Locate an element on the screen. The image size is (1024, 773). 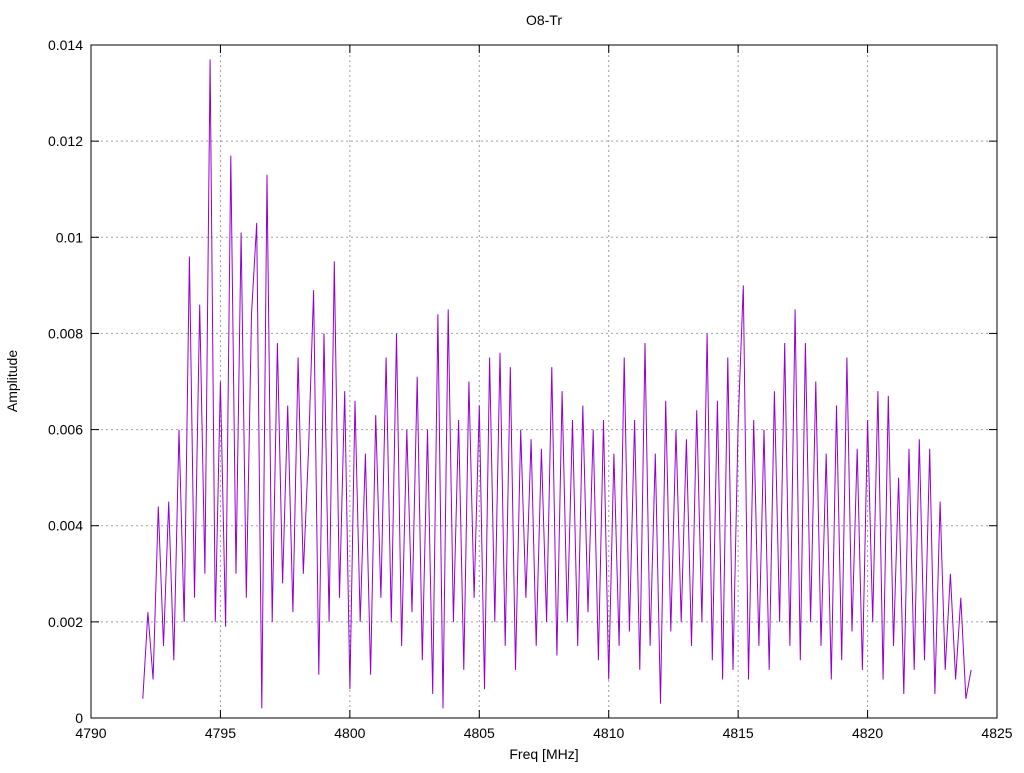
x-tick-label: 4795 is located at coordinates (220, 733).